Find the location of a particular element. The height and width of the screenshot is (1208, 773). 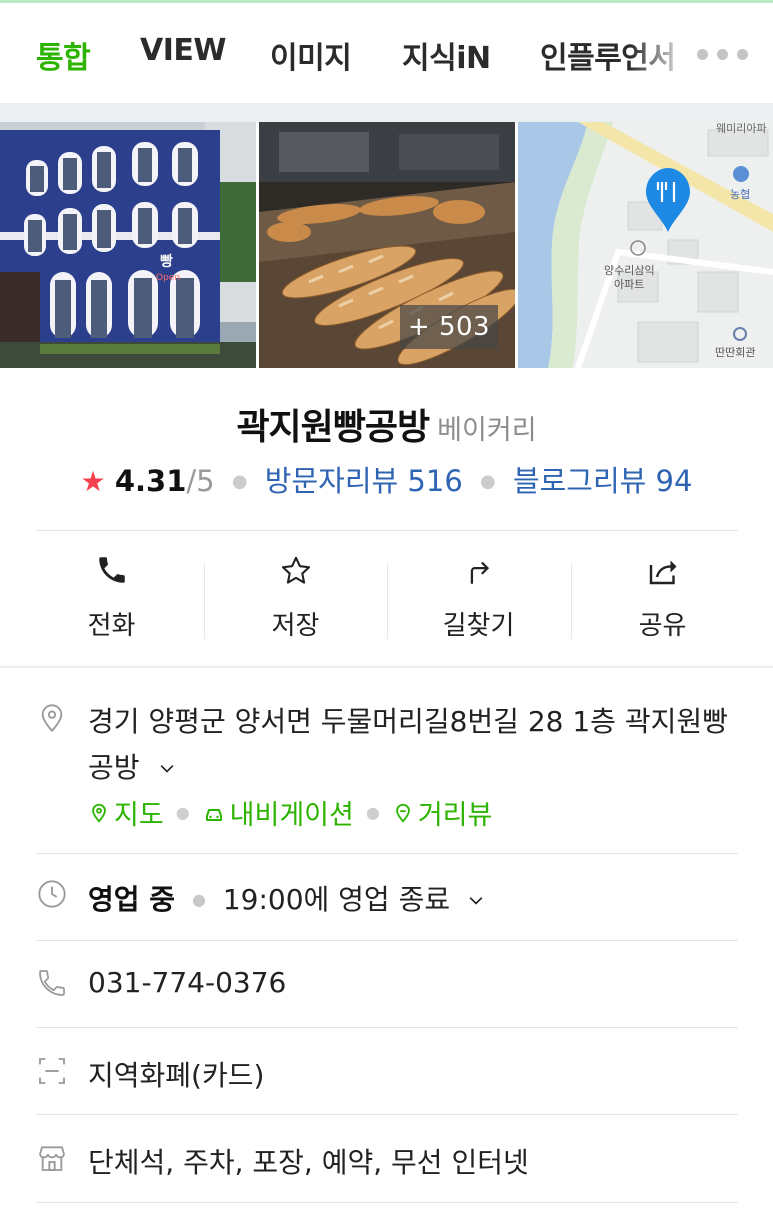

sign-small-text: Open is located at coordinates (168, 278).